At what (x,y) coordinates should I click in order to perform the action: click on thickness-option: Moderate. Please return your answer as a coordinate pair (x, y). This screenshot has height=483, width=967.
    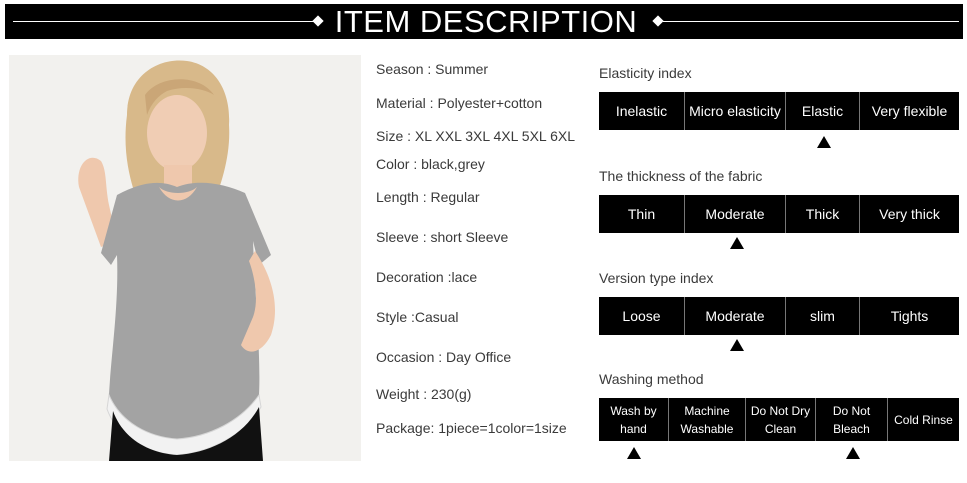
    Looking at the image, I should click on (735, 214).